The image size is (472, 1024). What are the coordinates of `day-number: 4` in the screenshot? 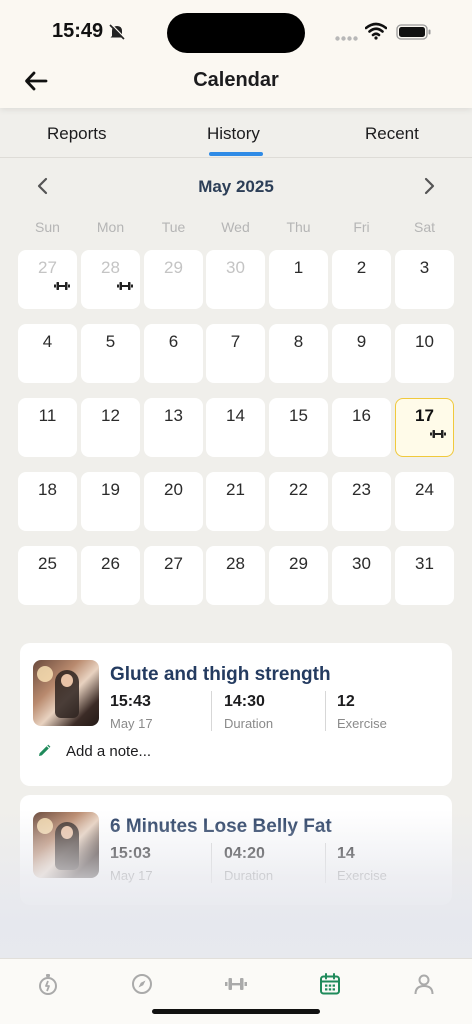 It's located at (47, 341).